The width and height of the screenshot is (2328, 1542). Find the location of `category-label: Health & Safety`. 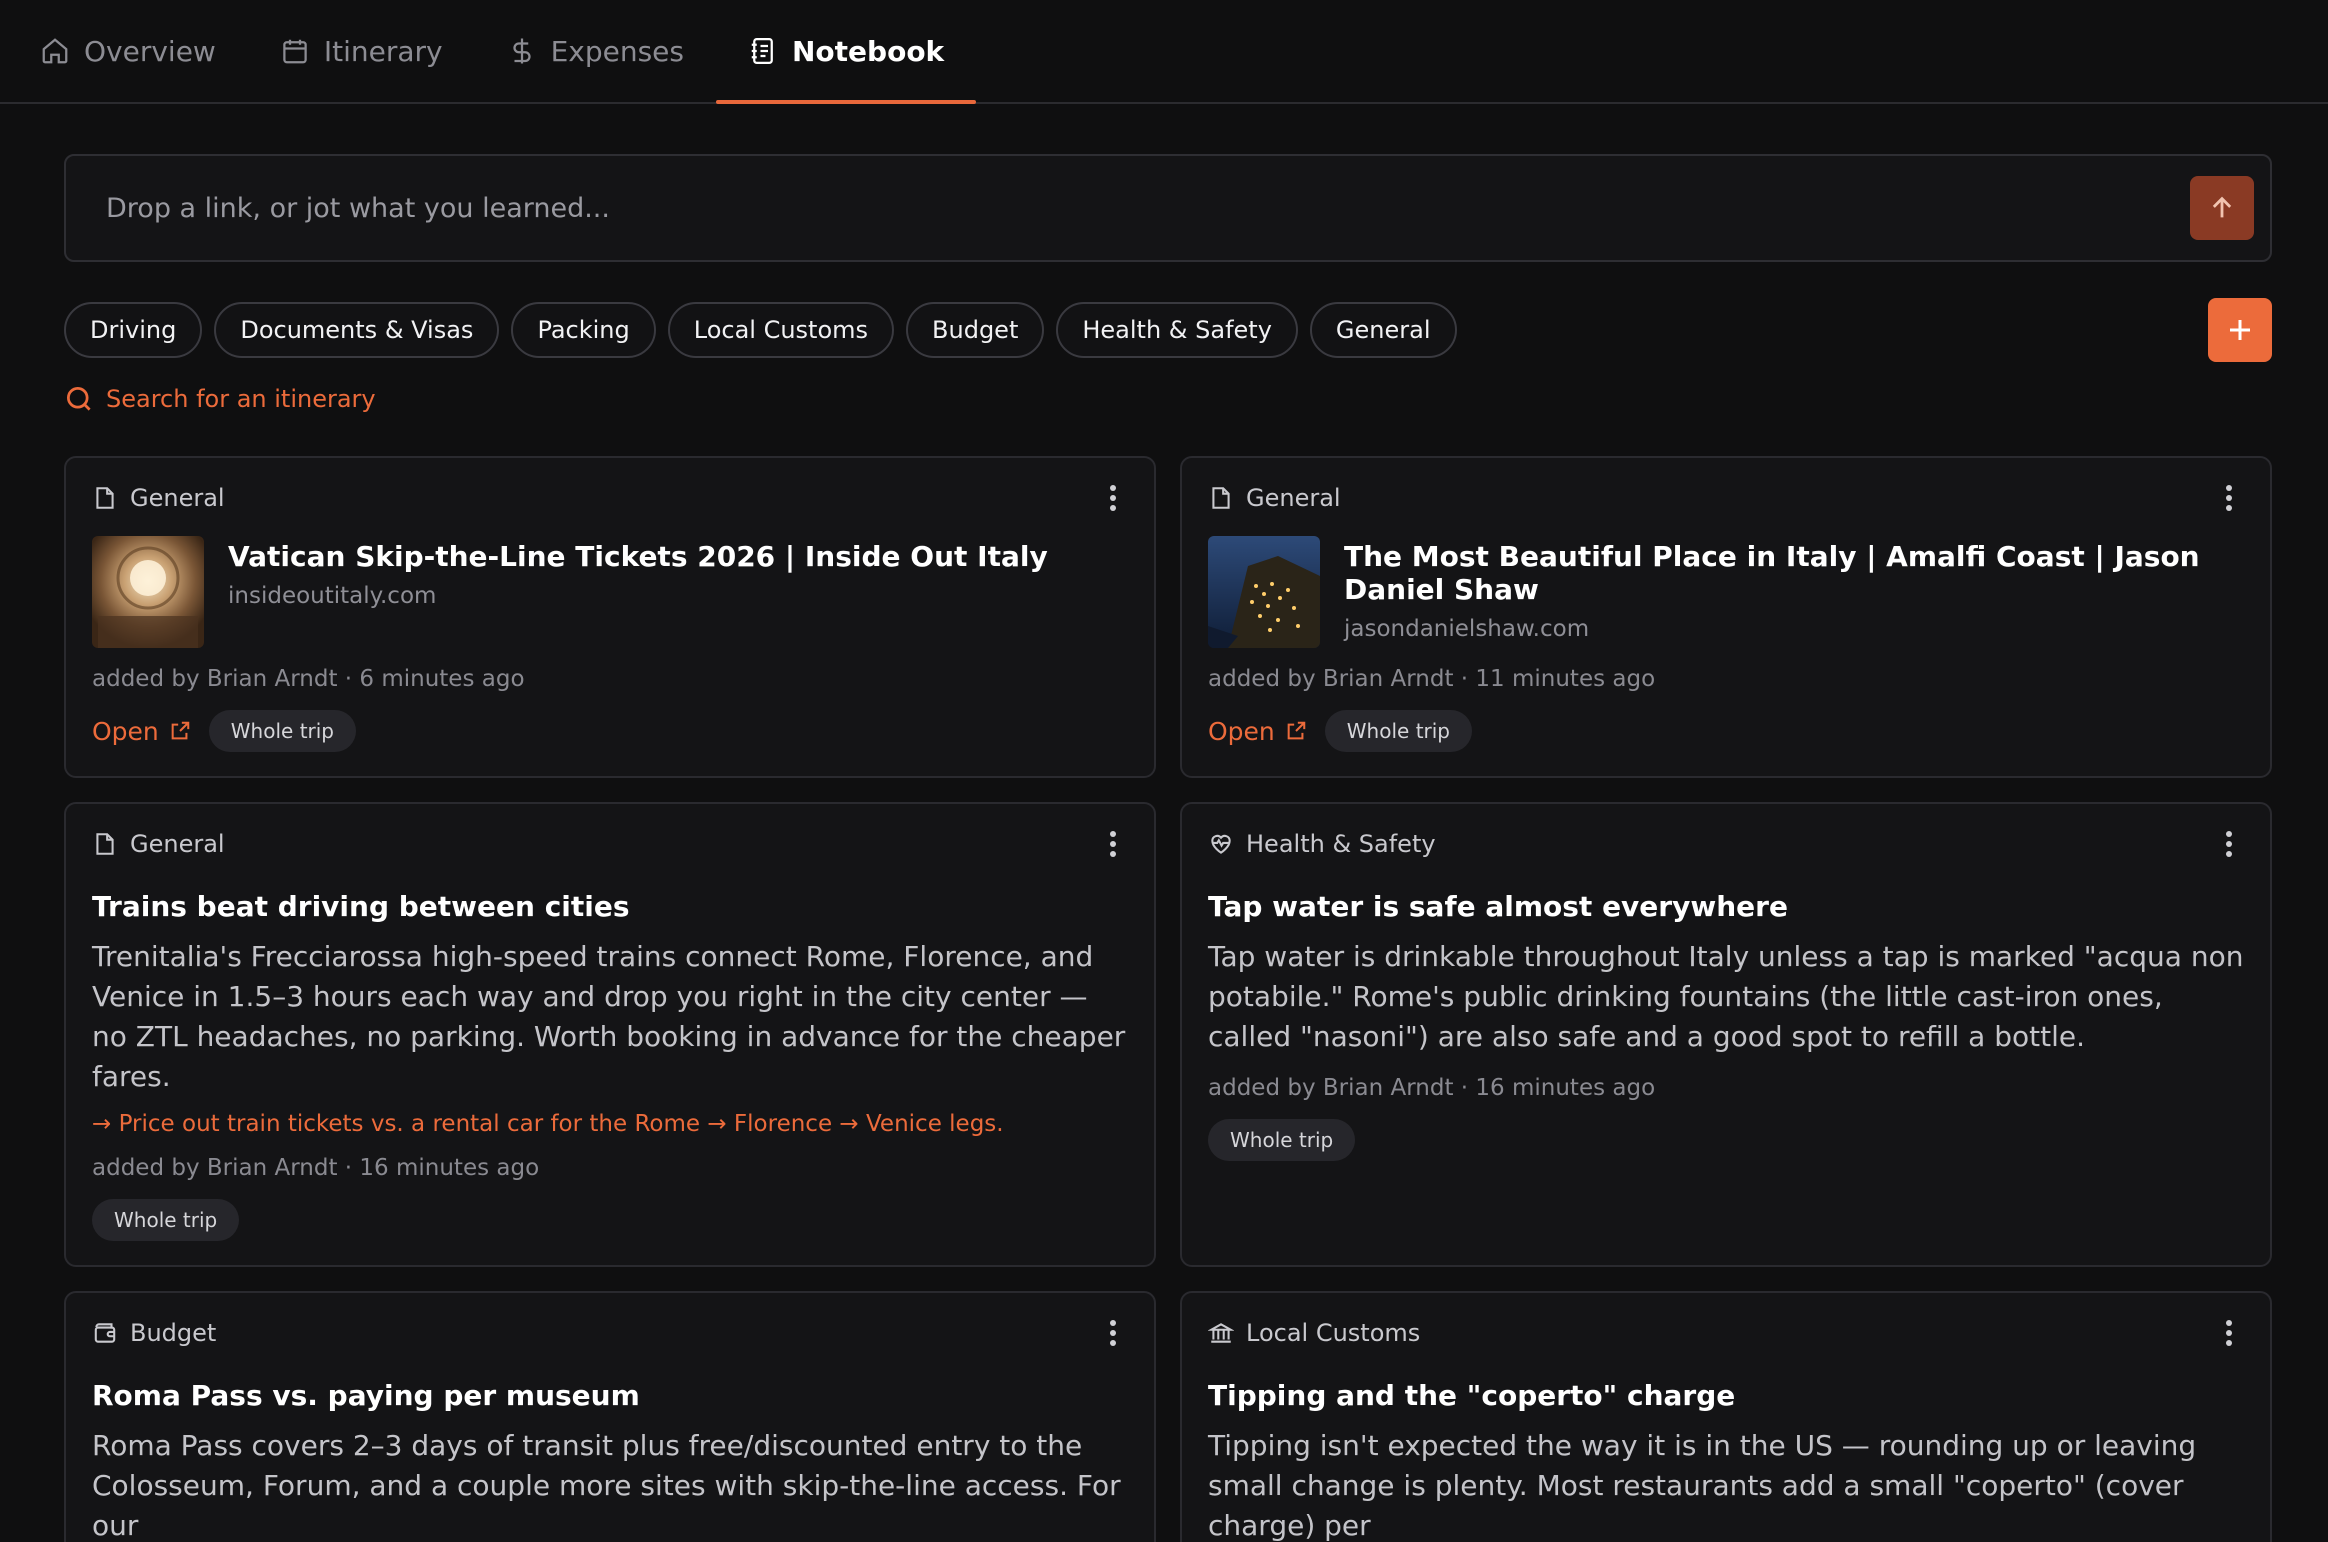

category-label: Health & Safety is located at coordinates (1322, 844).